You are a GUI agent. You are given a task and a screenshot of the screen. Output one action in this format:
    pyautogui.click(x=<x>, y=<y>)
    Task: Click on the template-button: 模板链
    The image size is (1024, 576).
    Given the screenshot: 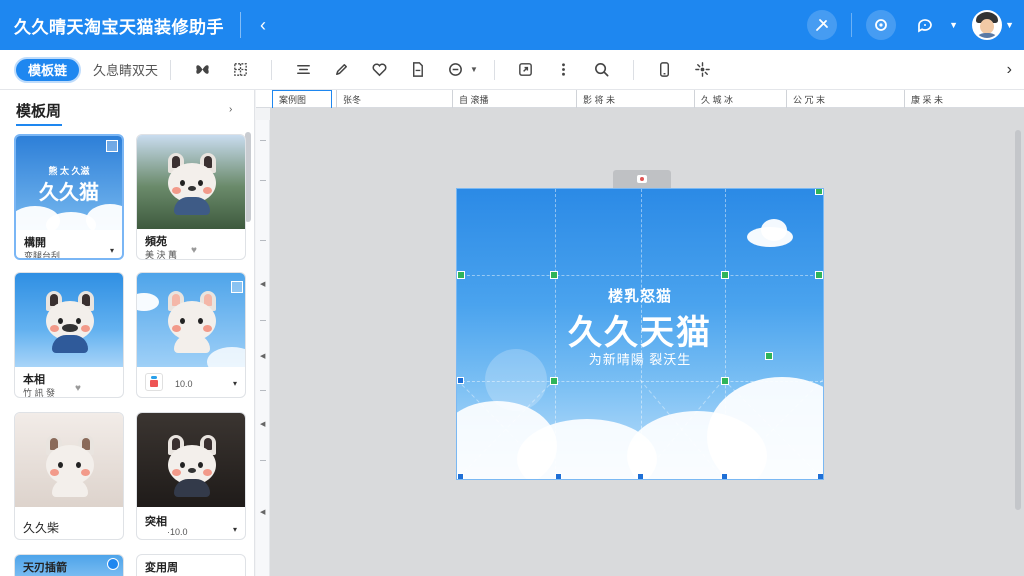 What is the action you would take?
    pyautogui.click(x=48, y=69)
    